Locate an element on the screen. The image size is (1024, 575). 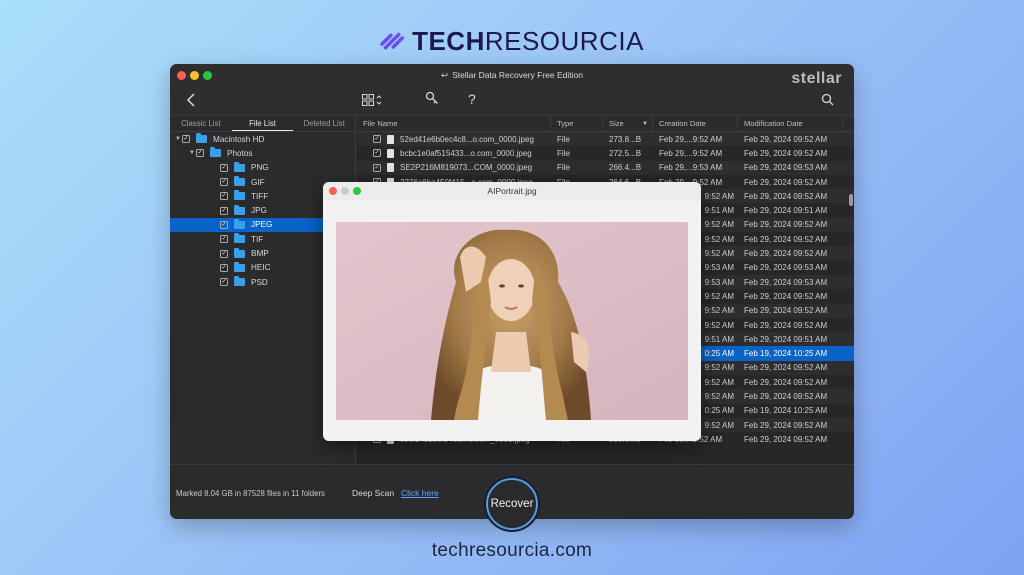
window-title: ↩ Stellar Data Recovery Free Edition is located at coordinates (512, 75).